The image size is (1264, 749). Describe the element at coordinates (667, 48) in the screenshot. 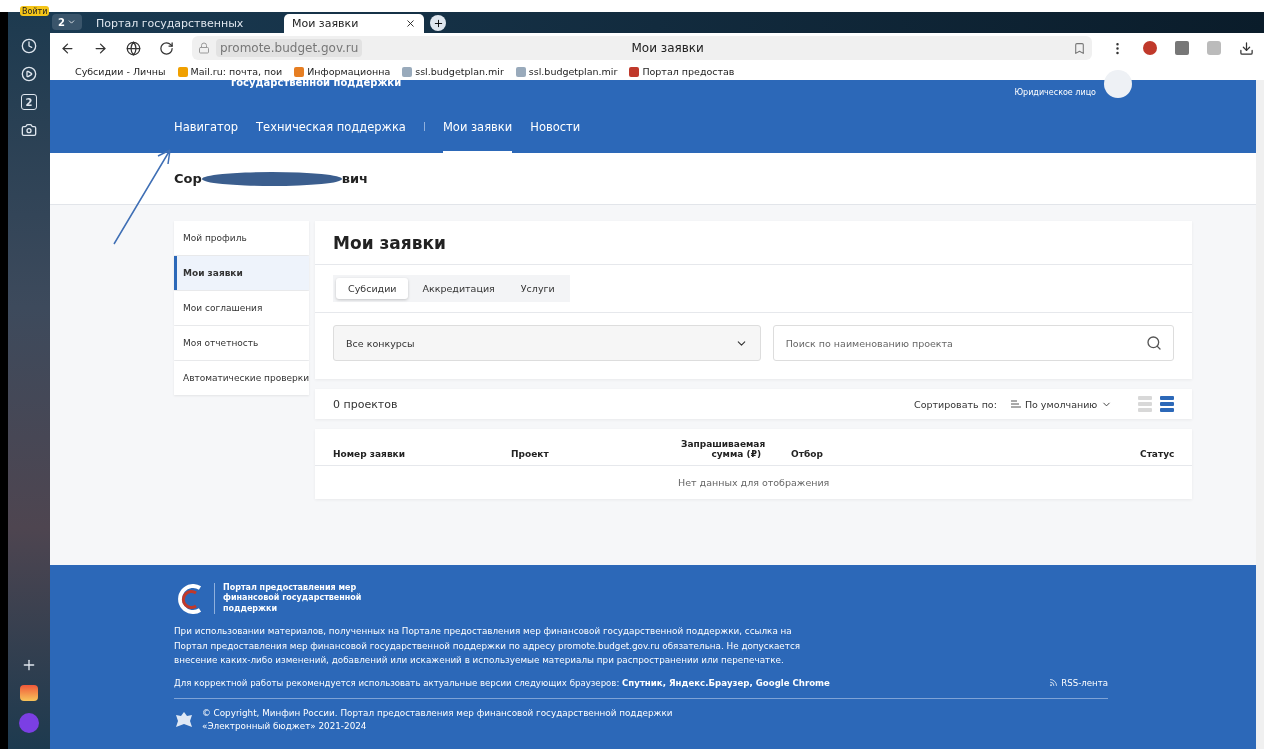

I see `page-title: Мои заявки` at that location.